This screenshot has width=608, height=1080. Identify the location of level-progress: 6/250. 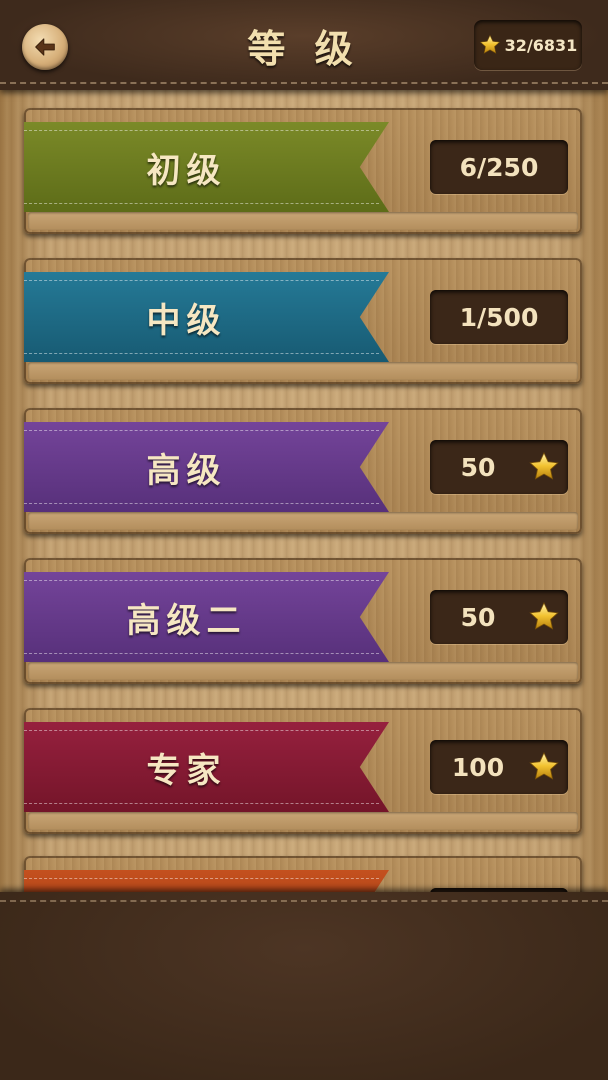
(499, 167).